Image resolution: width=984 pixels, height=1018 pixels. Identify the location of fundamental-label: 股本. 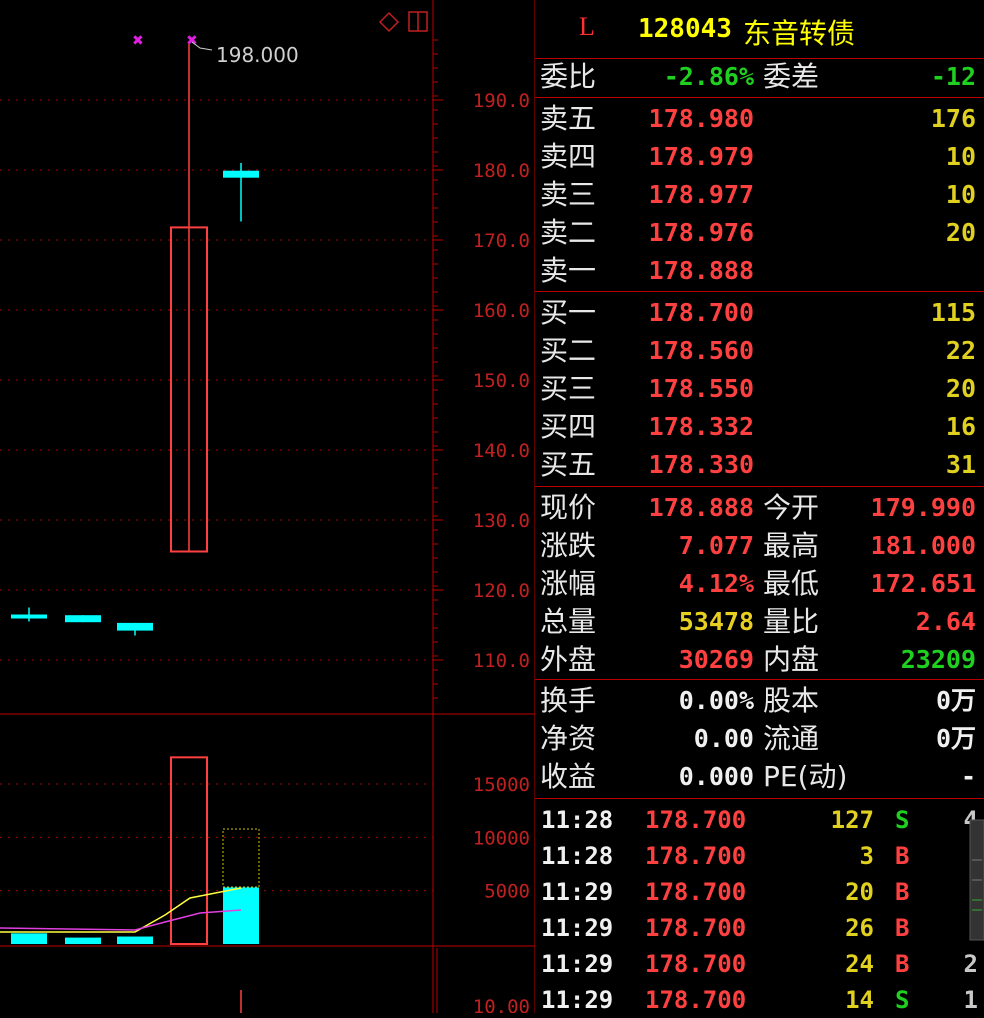
(791, 700).